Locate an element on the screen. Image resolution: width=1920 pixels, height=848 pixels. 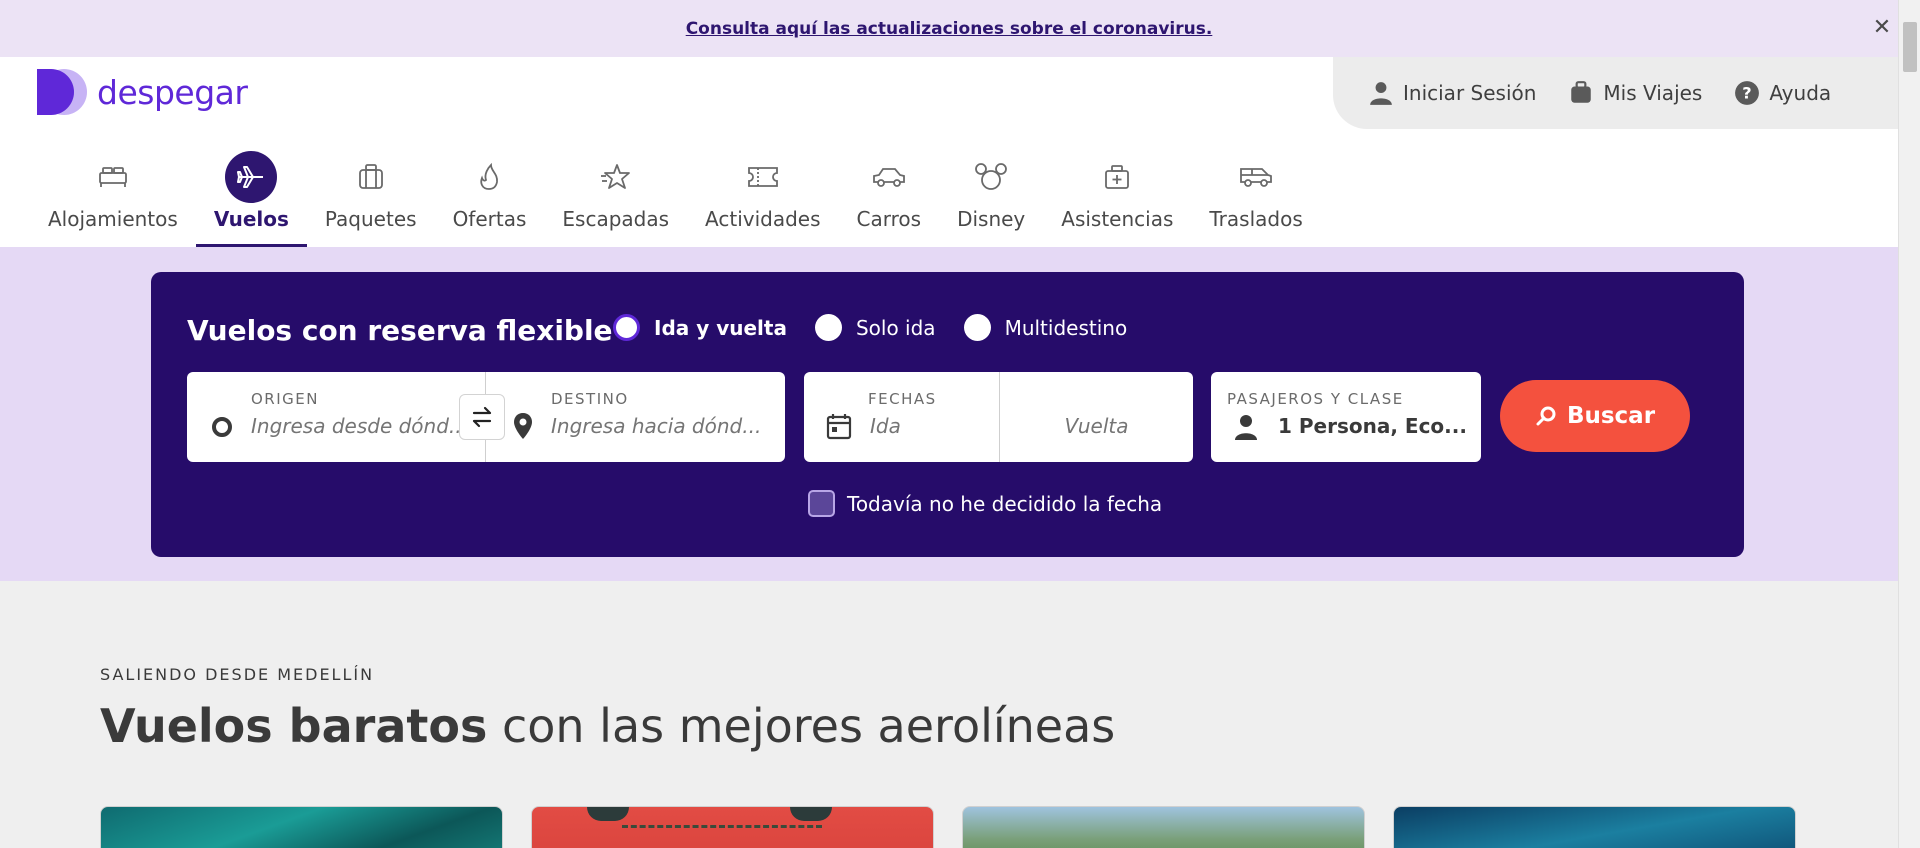
nav-item-carros: Carros is located at coordinates (889, 198).